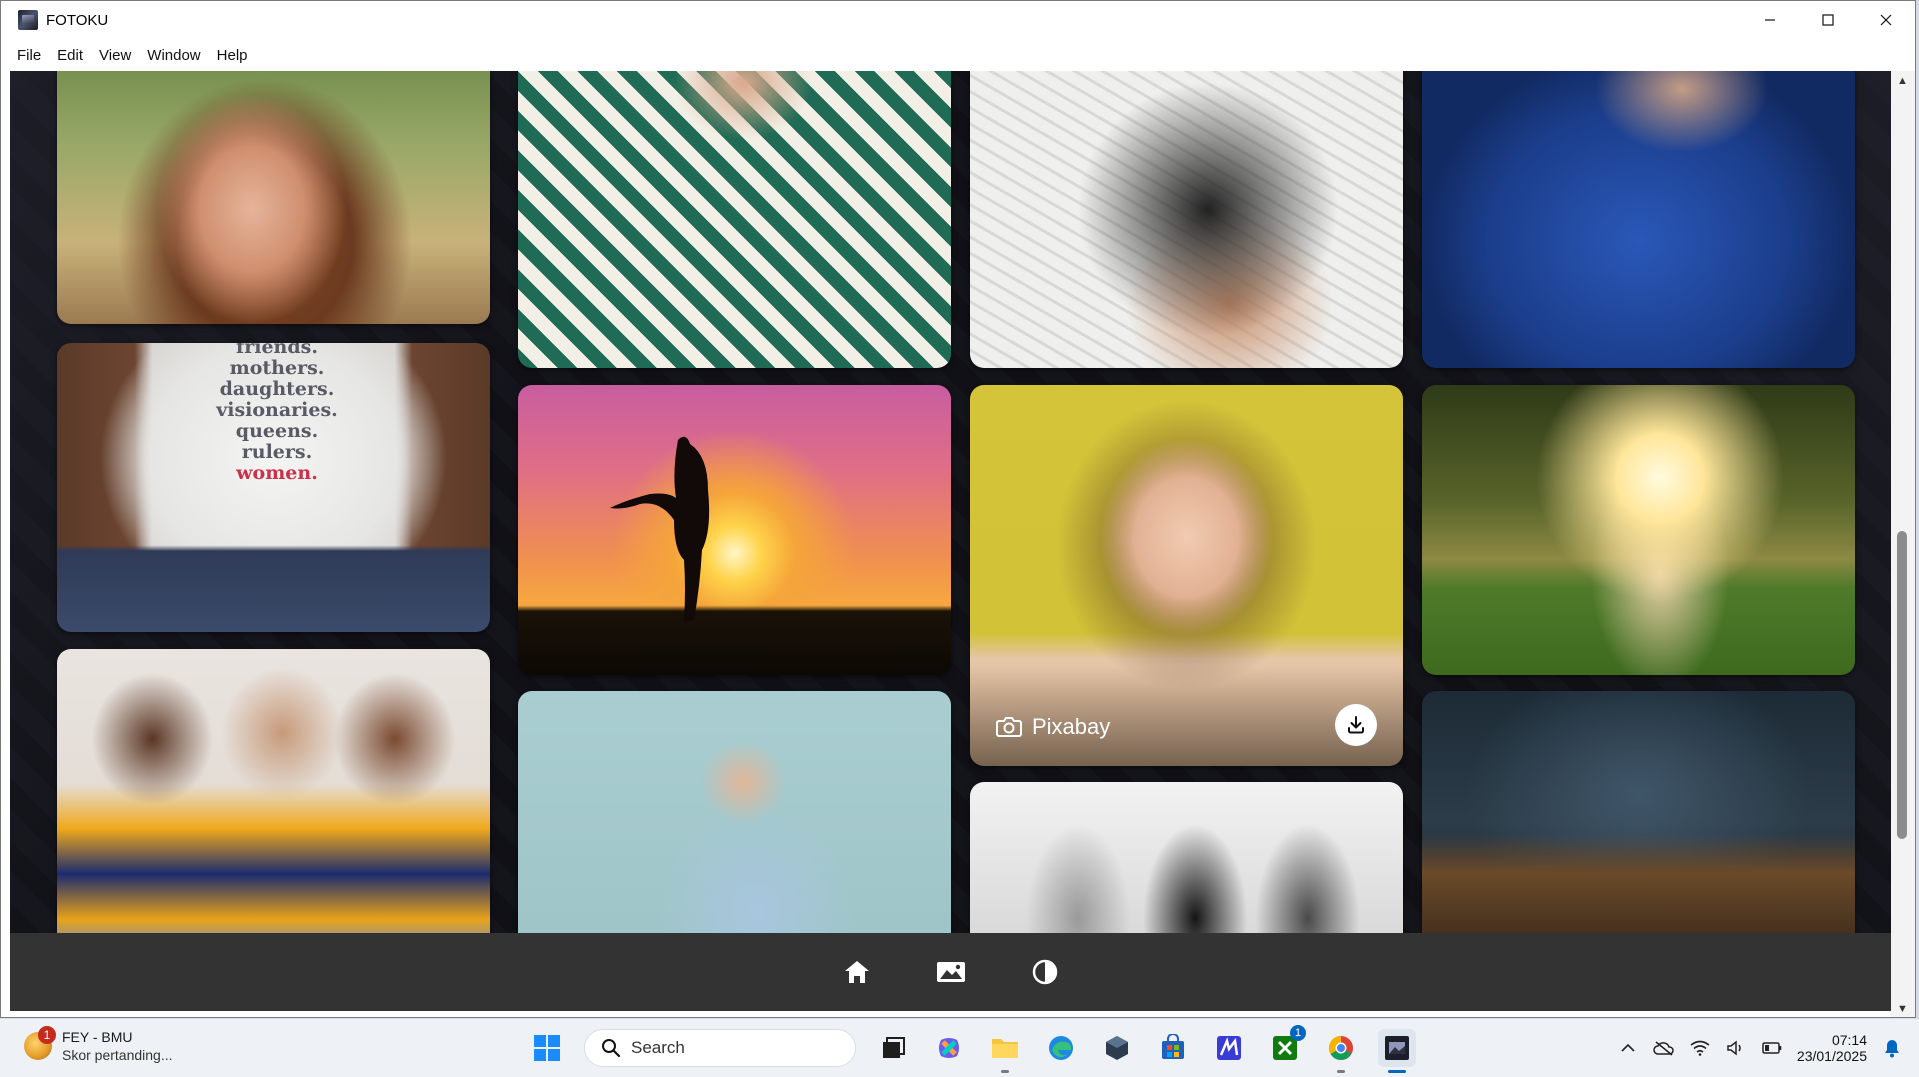 This screenshot has width=1919, height=1077. I want to click on widget-title: FEY - BMU, so click(97, 1037).